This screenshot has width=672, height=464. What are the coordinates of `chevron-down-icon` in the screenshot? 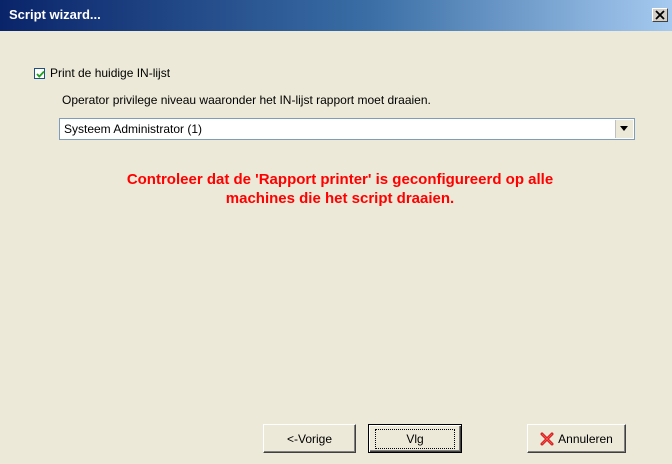 It's located at (624, 128).